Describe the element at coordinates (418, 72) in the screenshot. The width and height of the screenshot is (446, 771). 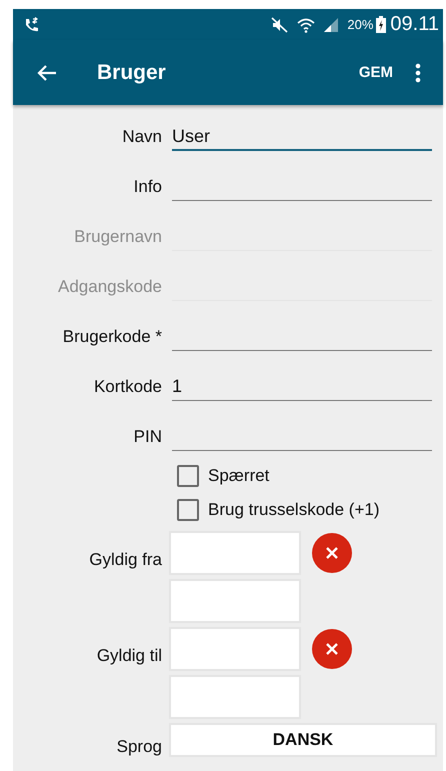
I see `more-vertical-icon` at that location.